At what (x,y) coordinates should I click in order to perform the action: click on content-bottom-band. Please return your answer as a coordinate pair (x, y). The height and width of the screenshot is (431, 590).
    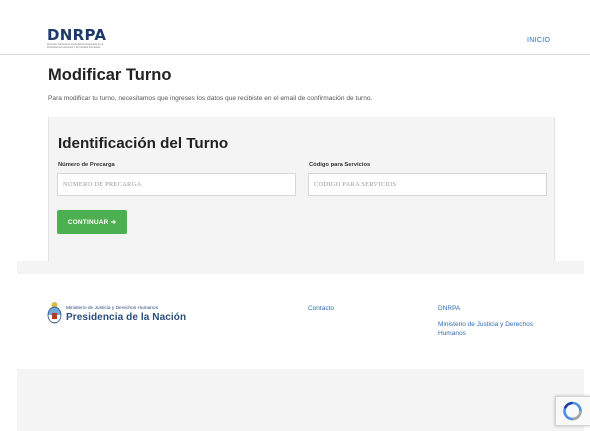
    Looking at the image, I should click on (300, 267).